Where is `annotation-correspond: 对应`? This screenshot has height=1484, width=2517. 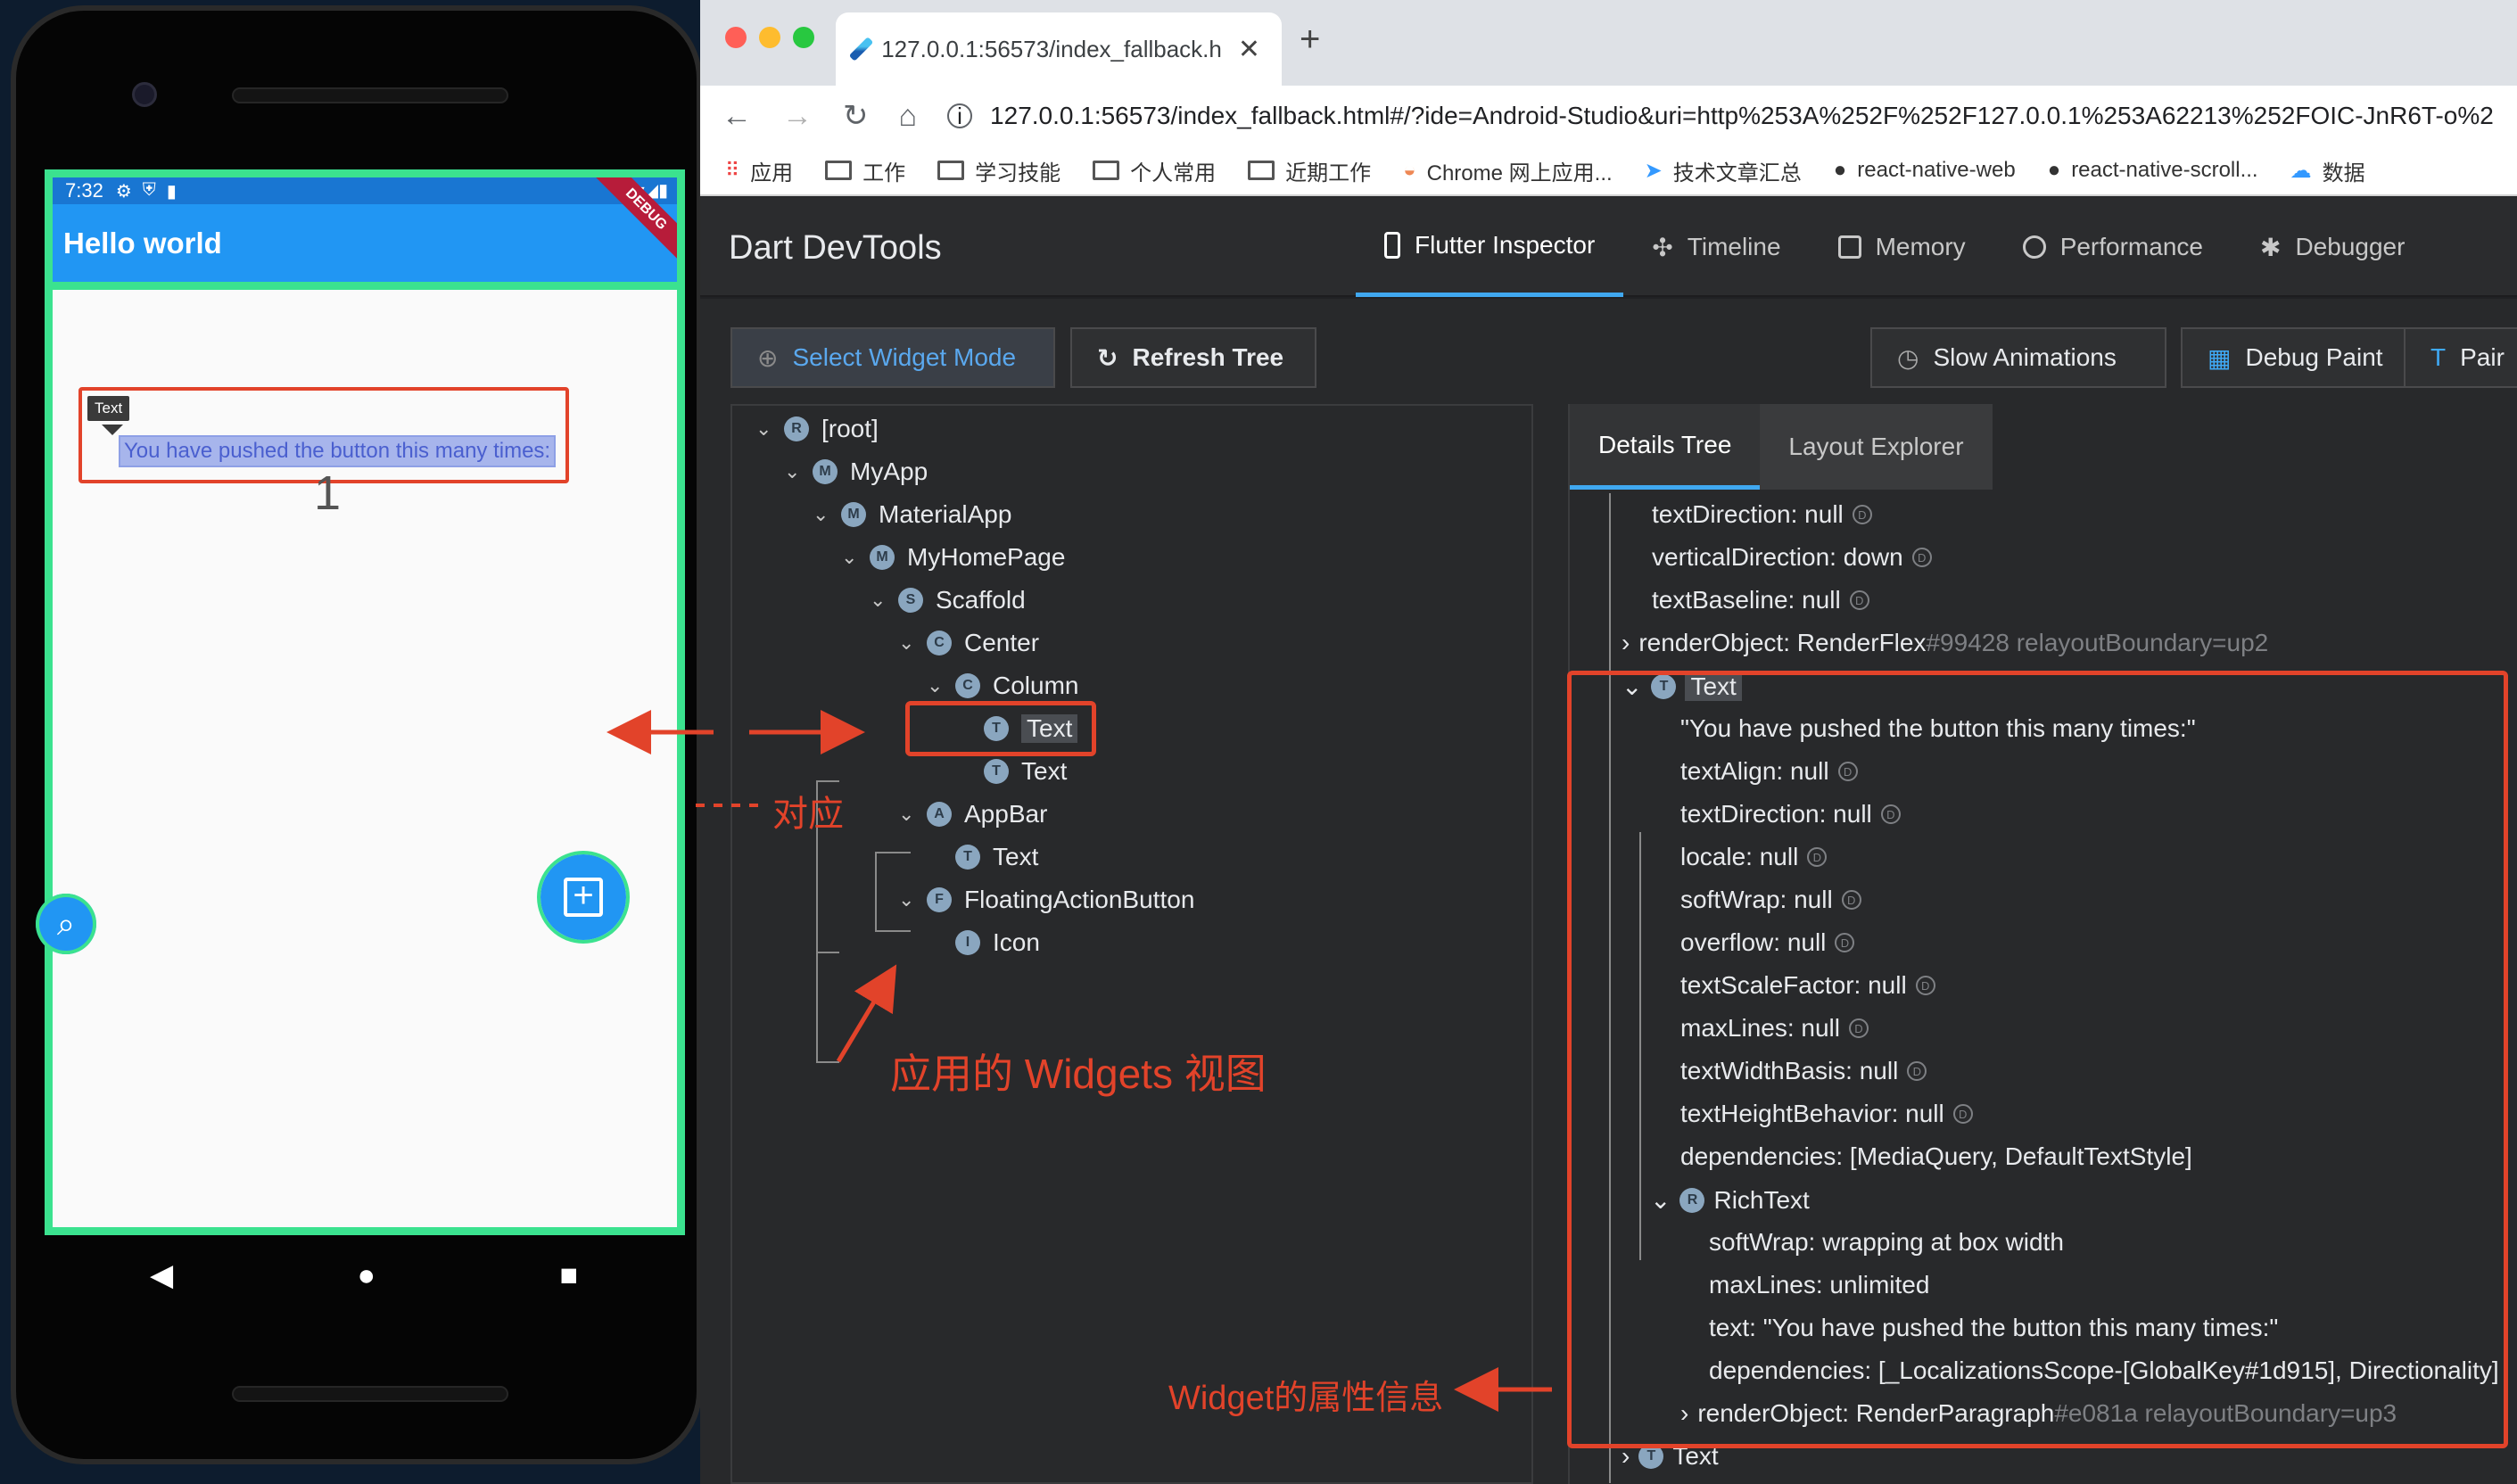 annotation-correspond: 对应 is located at coordinates (808, 815).